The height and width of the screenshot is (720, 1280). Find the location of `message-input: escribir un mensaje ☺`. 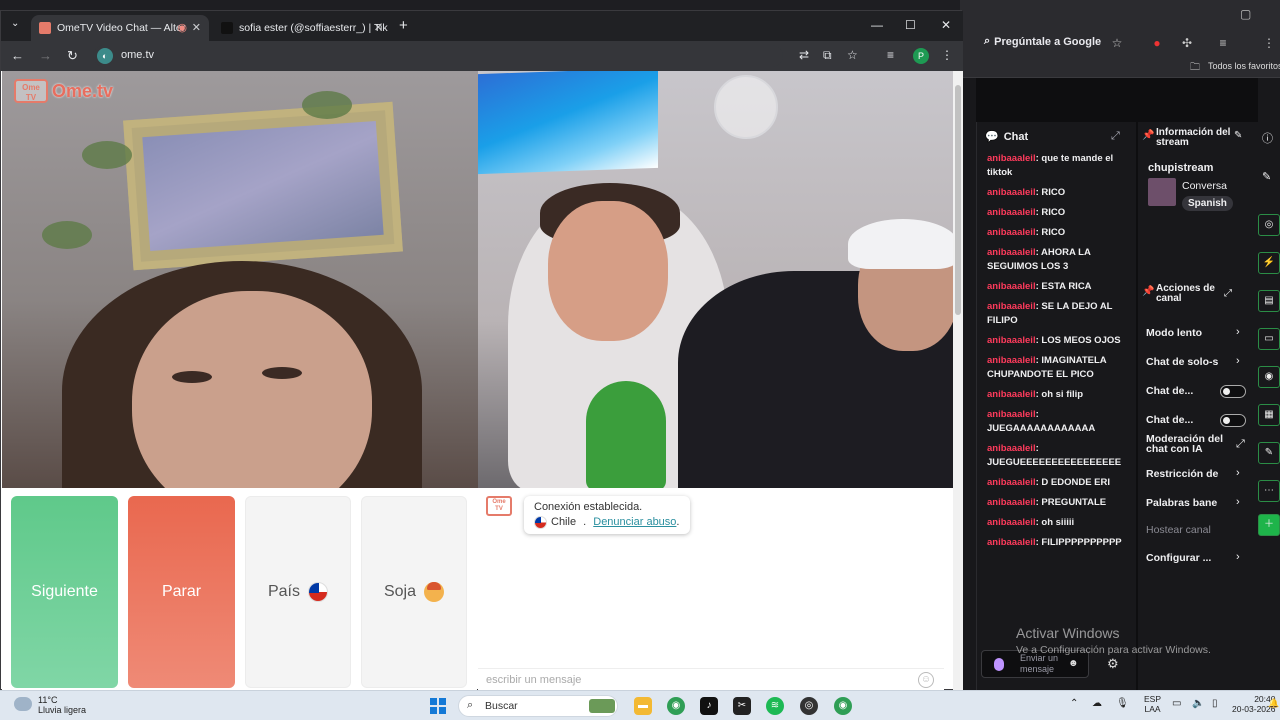

message-input: escribir un mensaje ☺ is located at coordinates (711, 679).